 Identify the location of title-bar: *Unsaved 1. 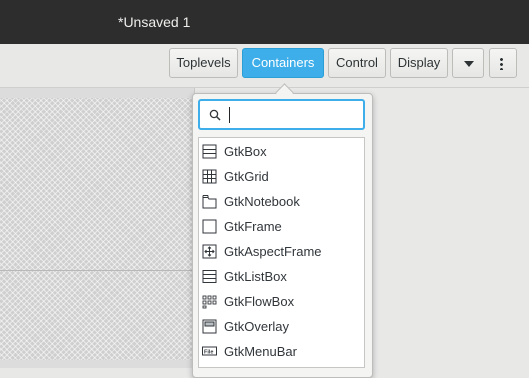
(264, 22).